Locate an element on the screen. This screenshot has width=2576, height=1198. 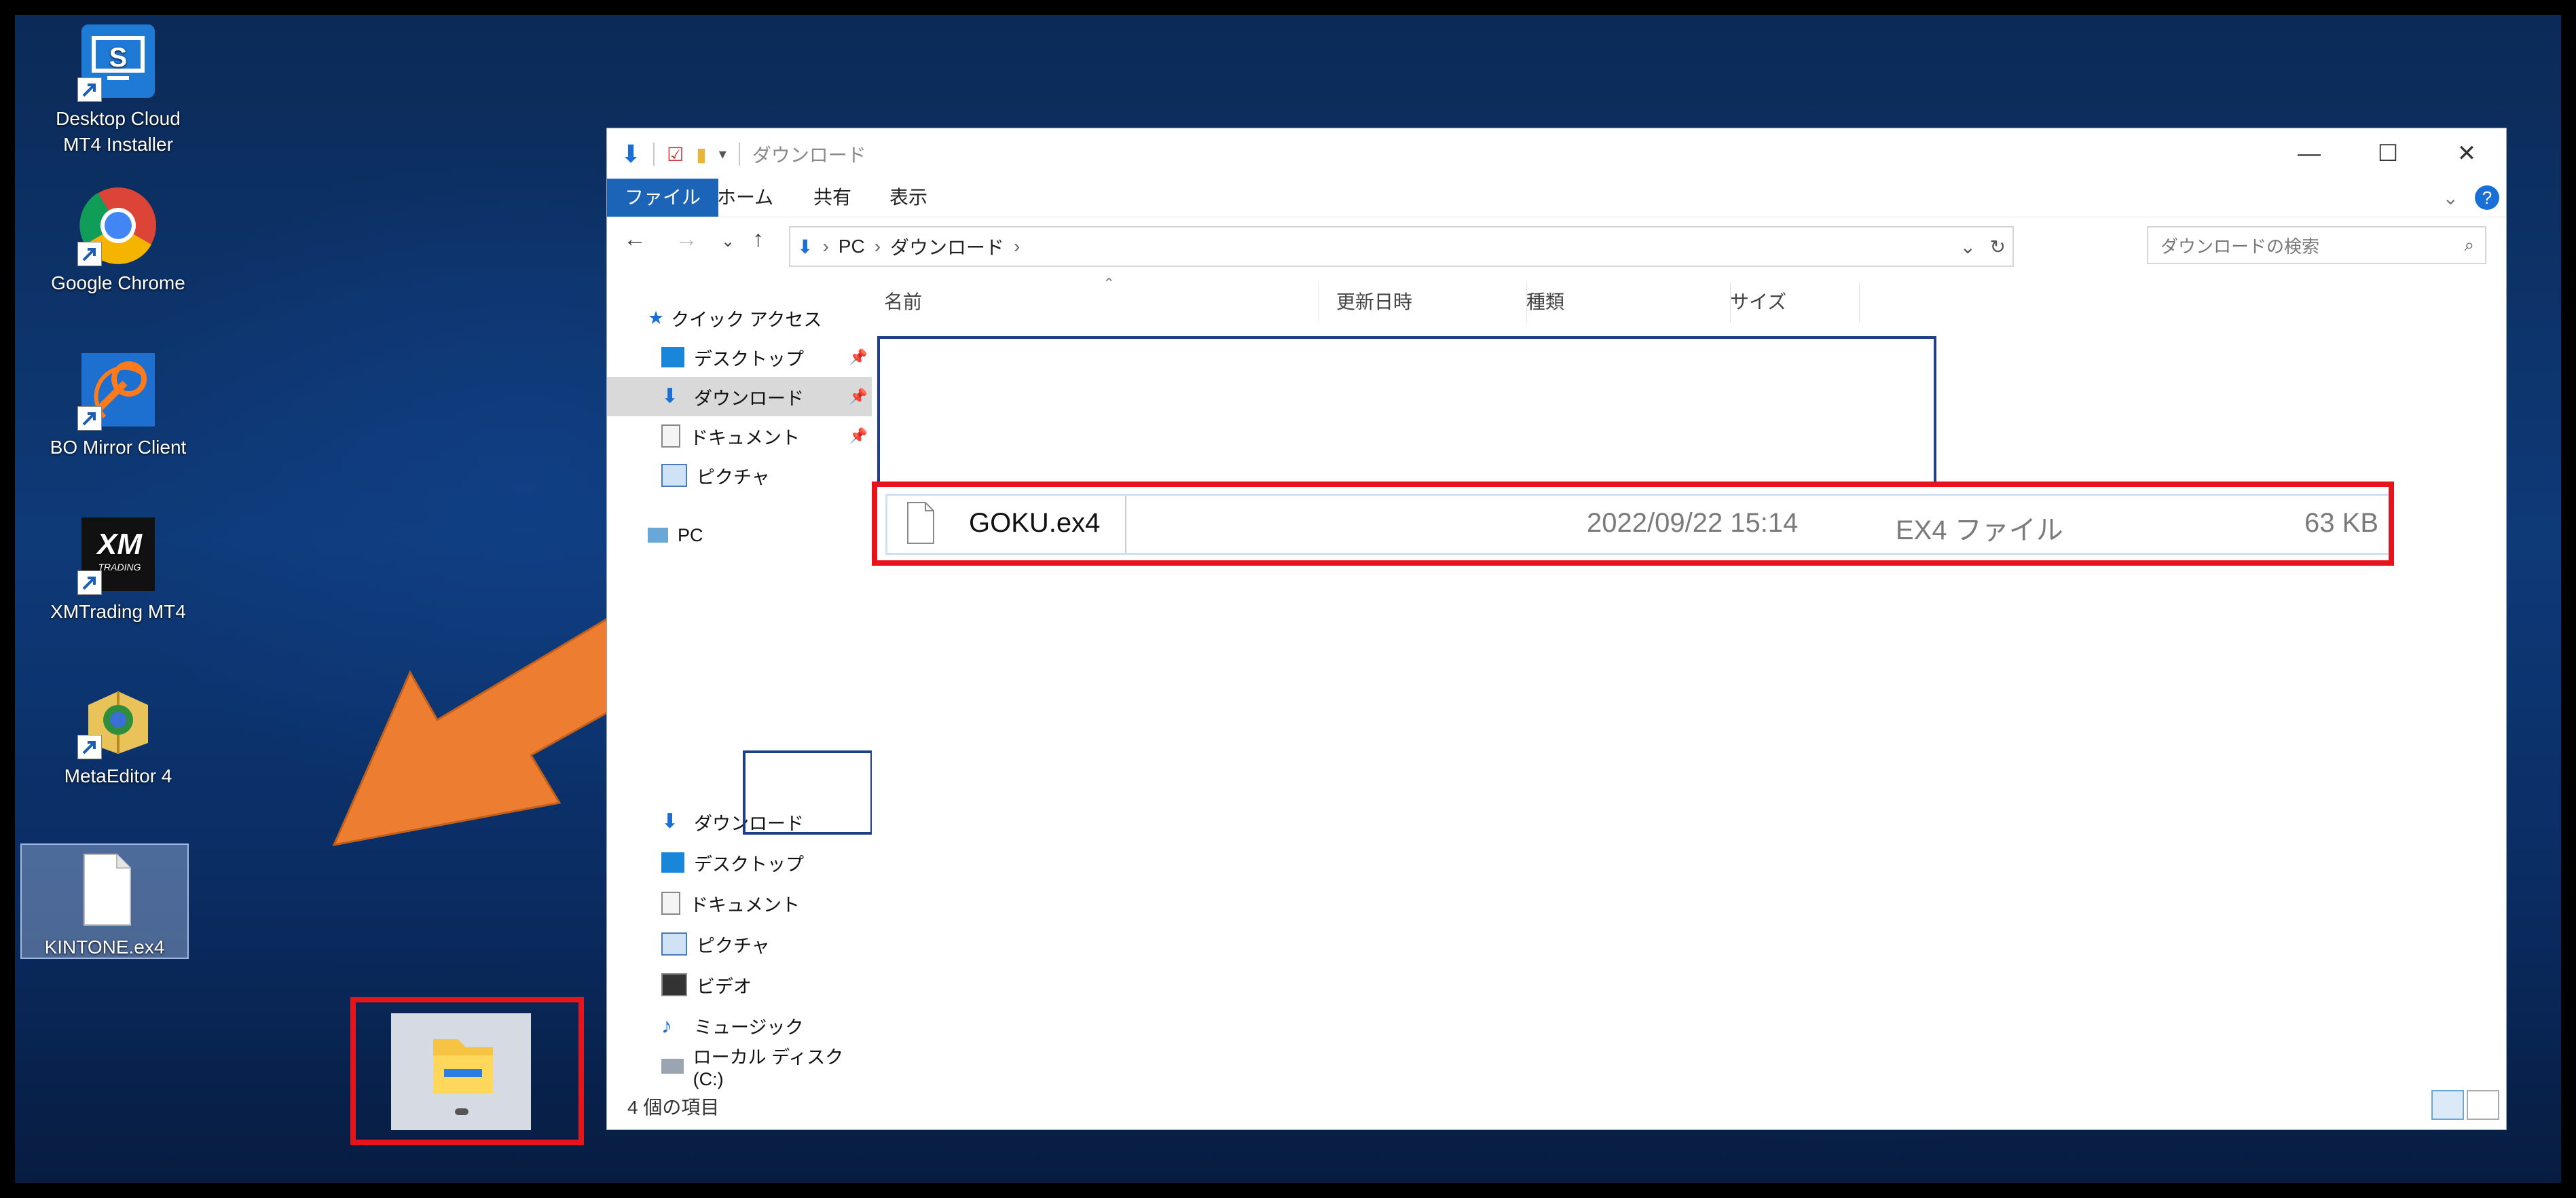
desktop-icon-label: KINTONE.ex4 is located at coordinates (105, 948).